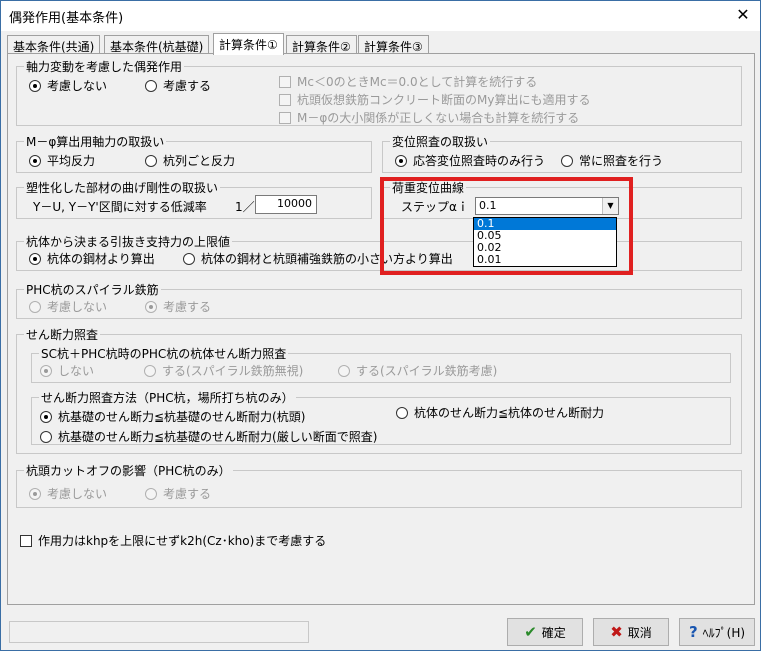 This screenshot has width=761, height=651. What do you see at coordinates (553, 632) in the screenshot?
I see `ok-button-label: 確定` at bounding box center [553, 632].